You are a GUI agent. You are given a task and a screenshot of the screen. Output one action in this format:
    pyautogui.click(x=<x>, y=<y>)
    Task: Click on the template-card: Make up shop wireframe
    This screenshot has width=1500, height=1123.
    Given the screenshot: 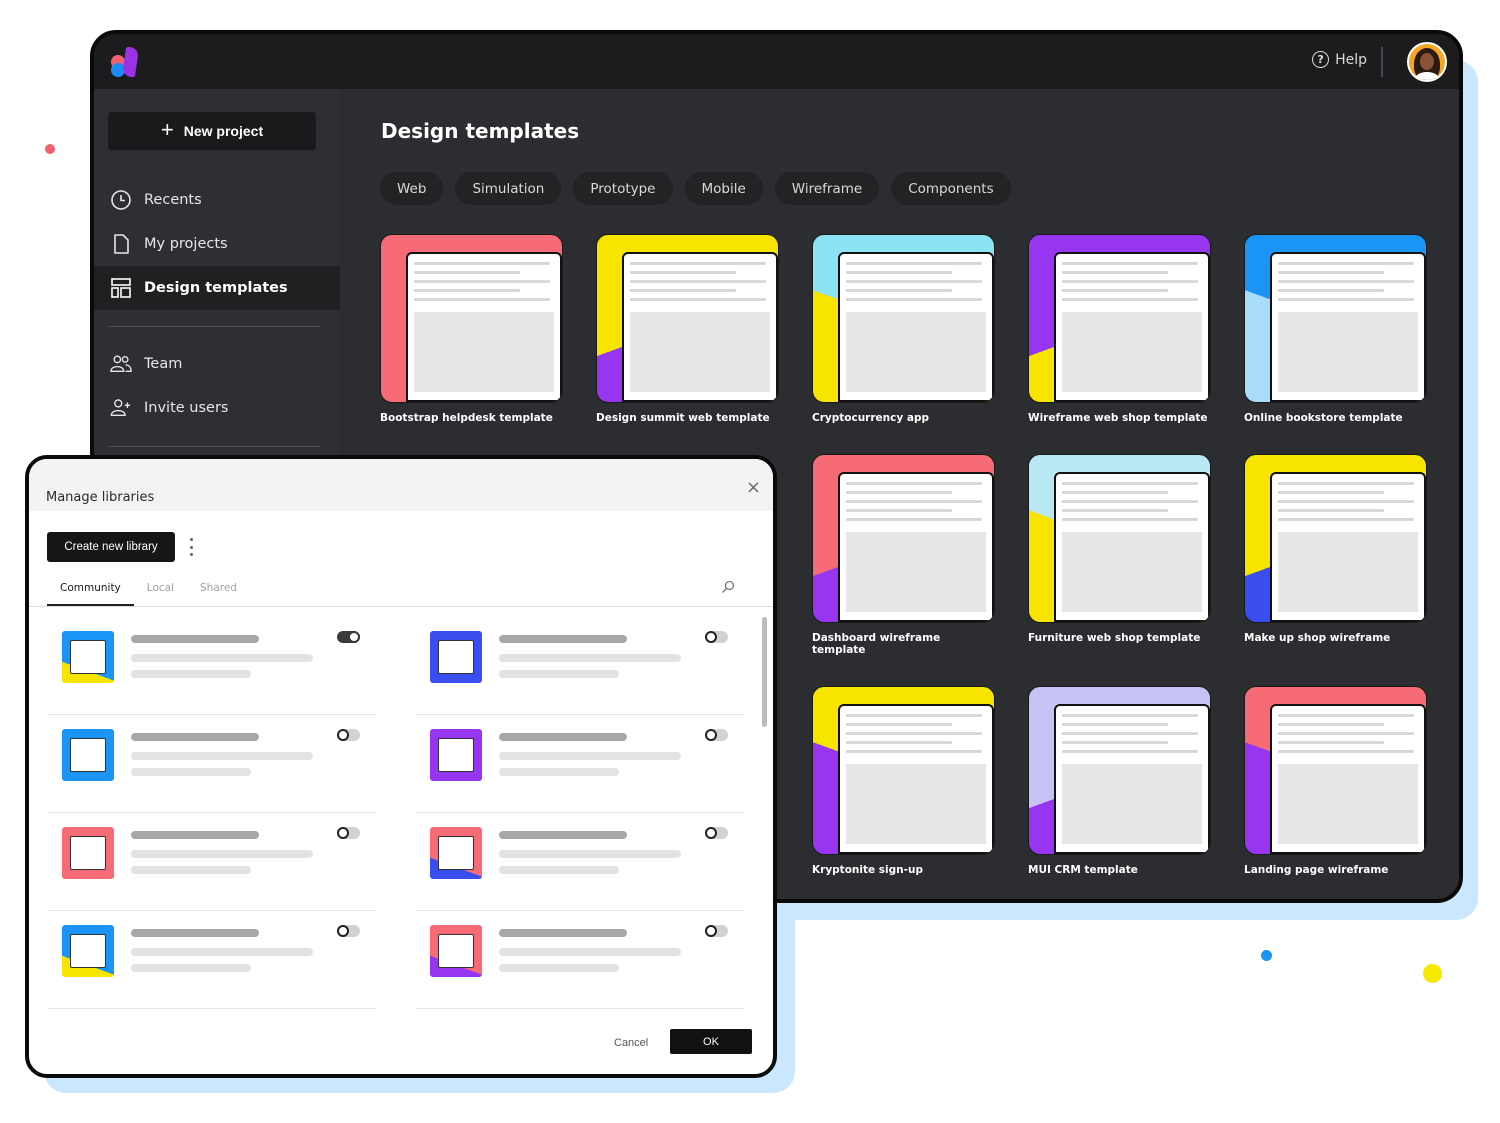 What is the action you would take?
    pyautogui.click(x=1335, y=555)
    